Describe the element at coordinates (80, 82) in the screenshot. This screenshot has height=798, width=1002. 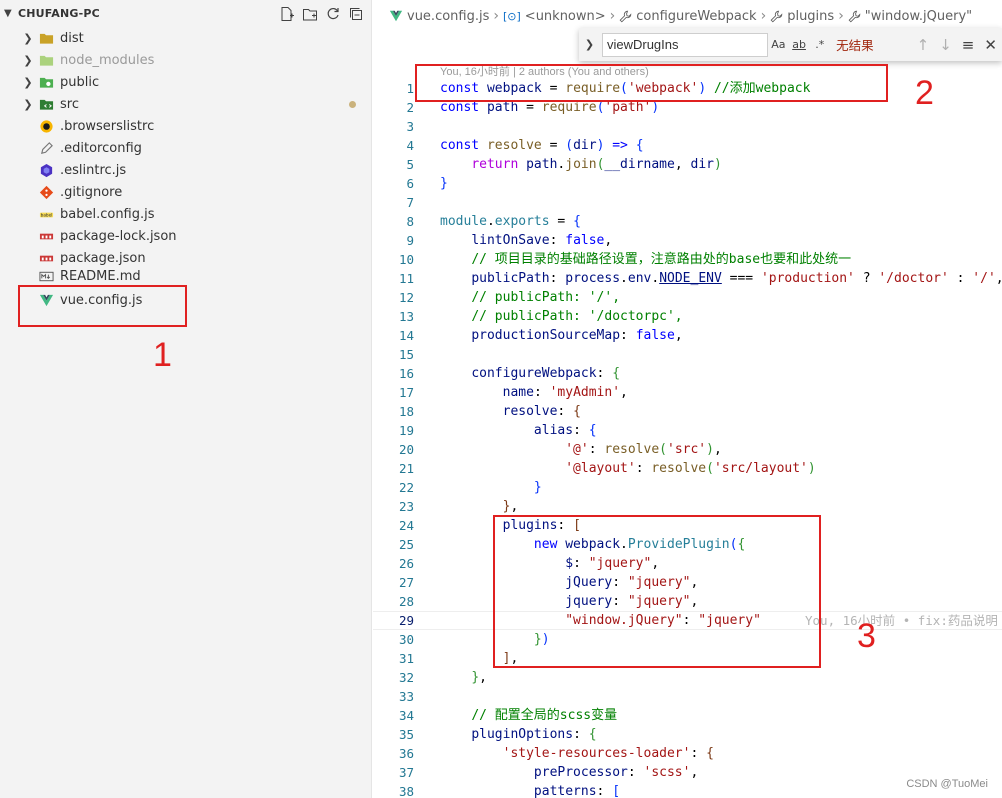
I see `tree-item-label: public` at that location.